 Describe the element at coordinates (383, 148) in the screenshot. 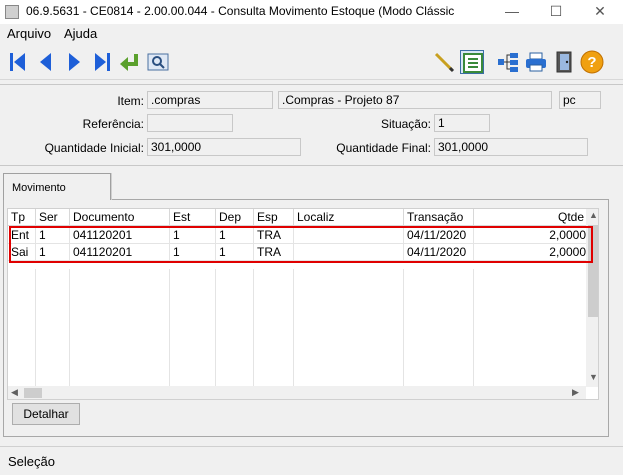

I see `quantidade-final-label: Quantidade Final:` at that location.